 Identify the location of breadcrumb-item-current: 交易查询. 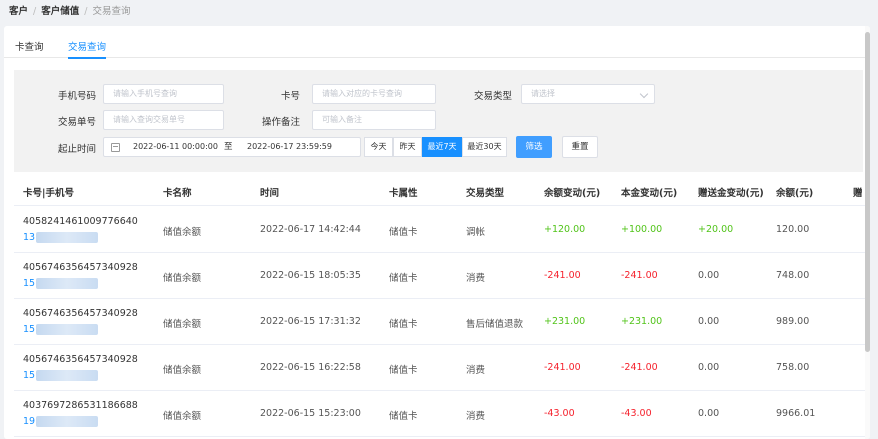
(111, 11).